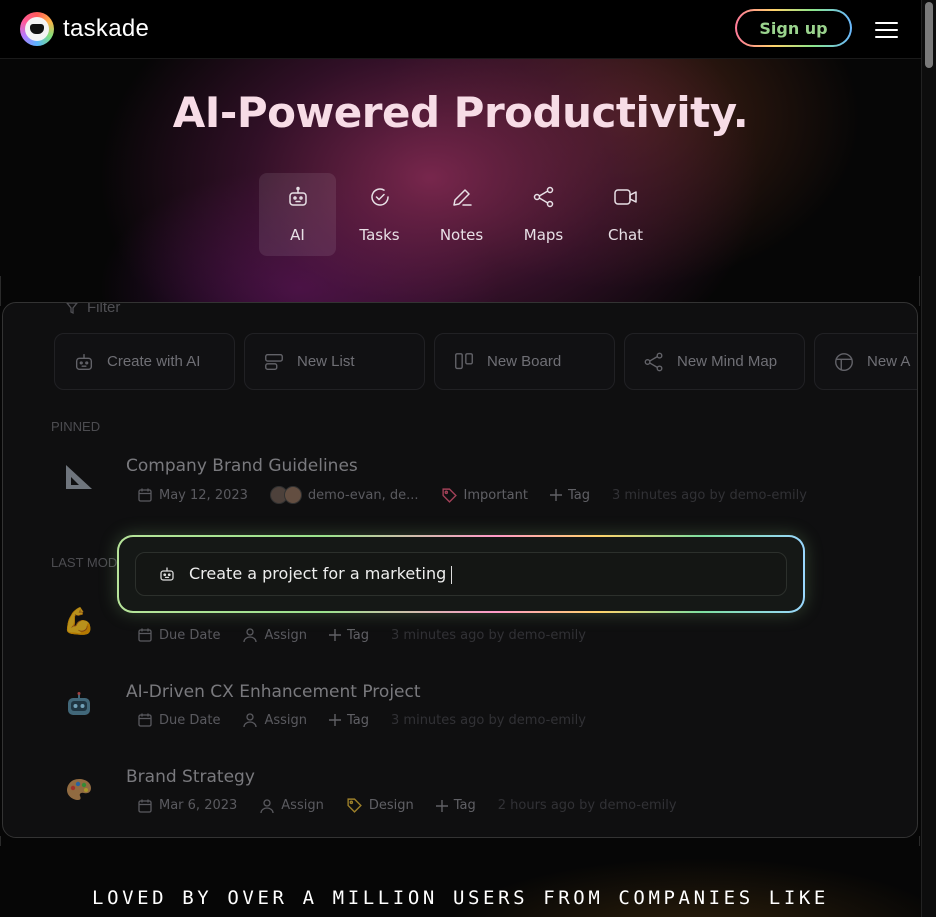  Describe the element at coordinates (84, 562) in the screenshot. I see `last-modified-section-label: LAST MOD` at that location.